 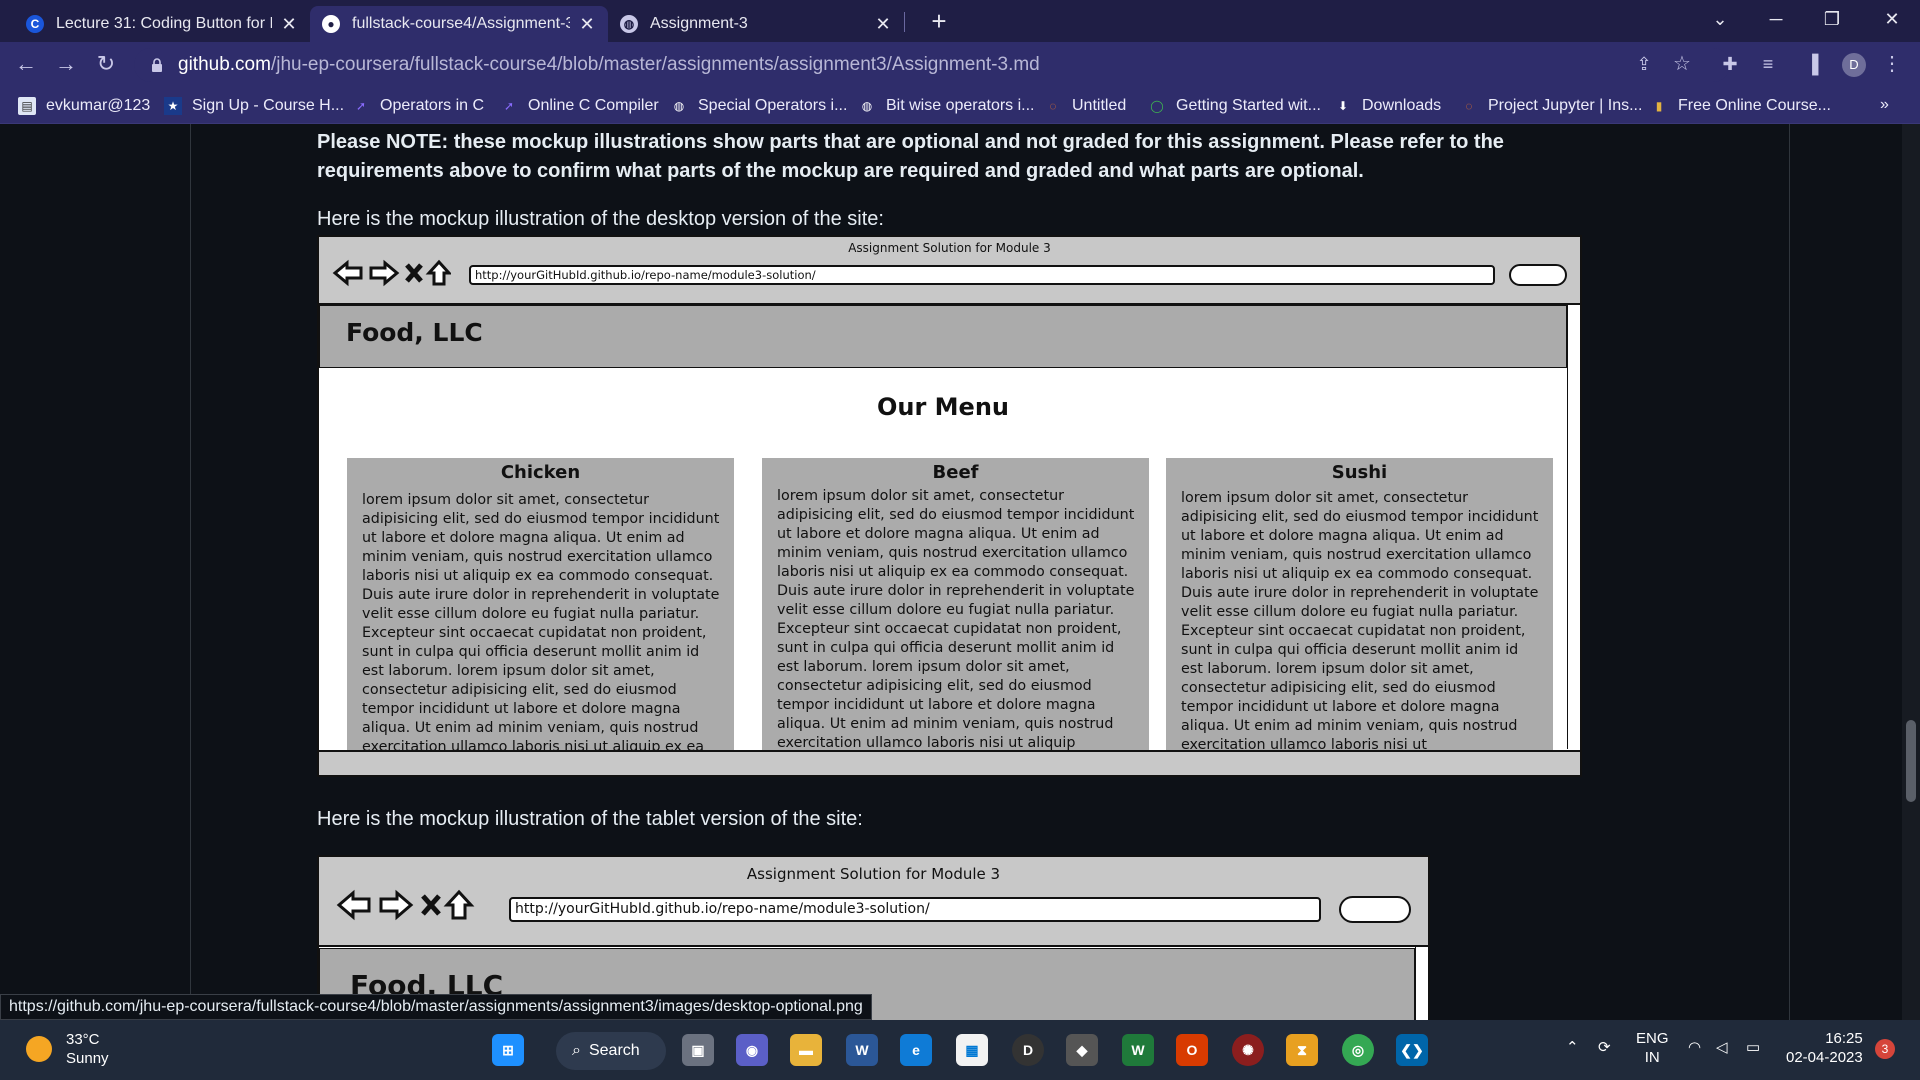 What do you see at coordinates (752, 1050) in the screenshot?
I see `teams-icon: ◉` at bounding box center [752, 1050].